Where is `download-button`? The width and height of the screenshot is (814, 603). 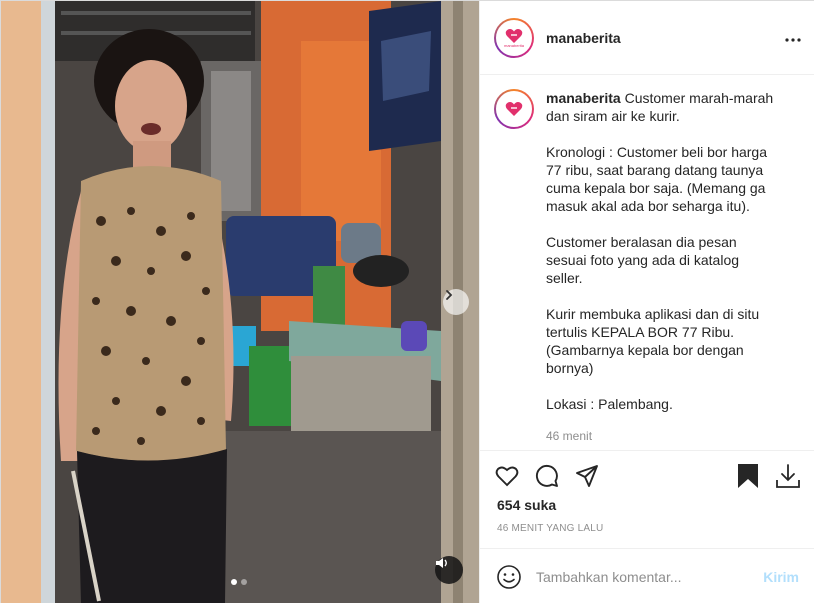
download-button is located at coordinates (788, 476).